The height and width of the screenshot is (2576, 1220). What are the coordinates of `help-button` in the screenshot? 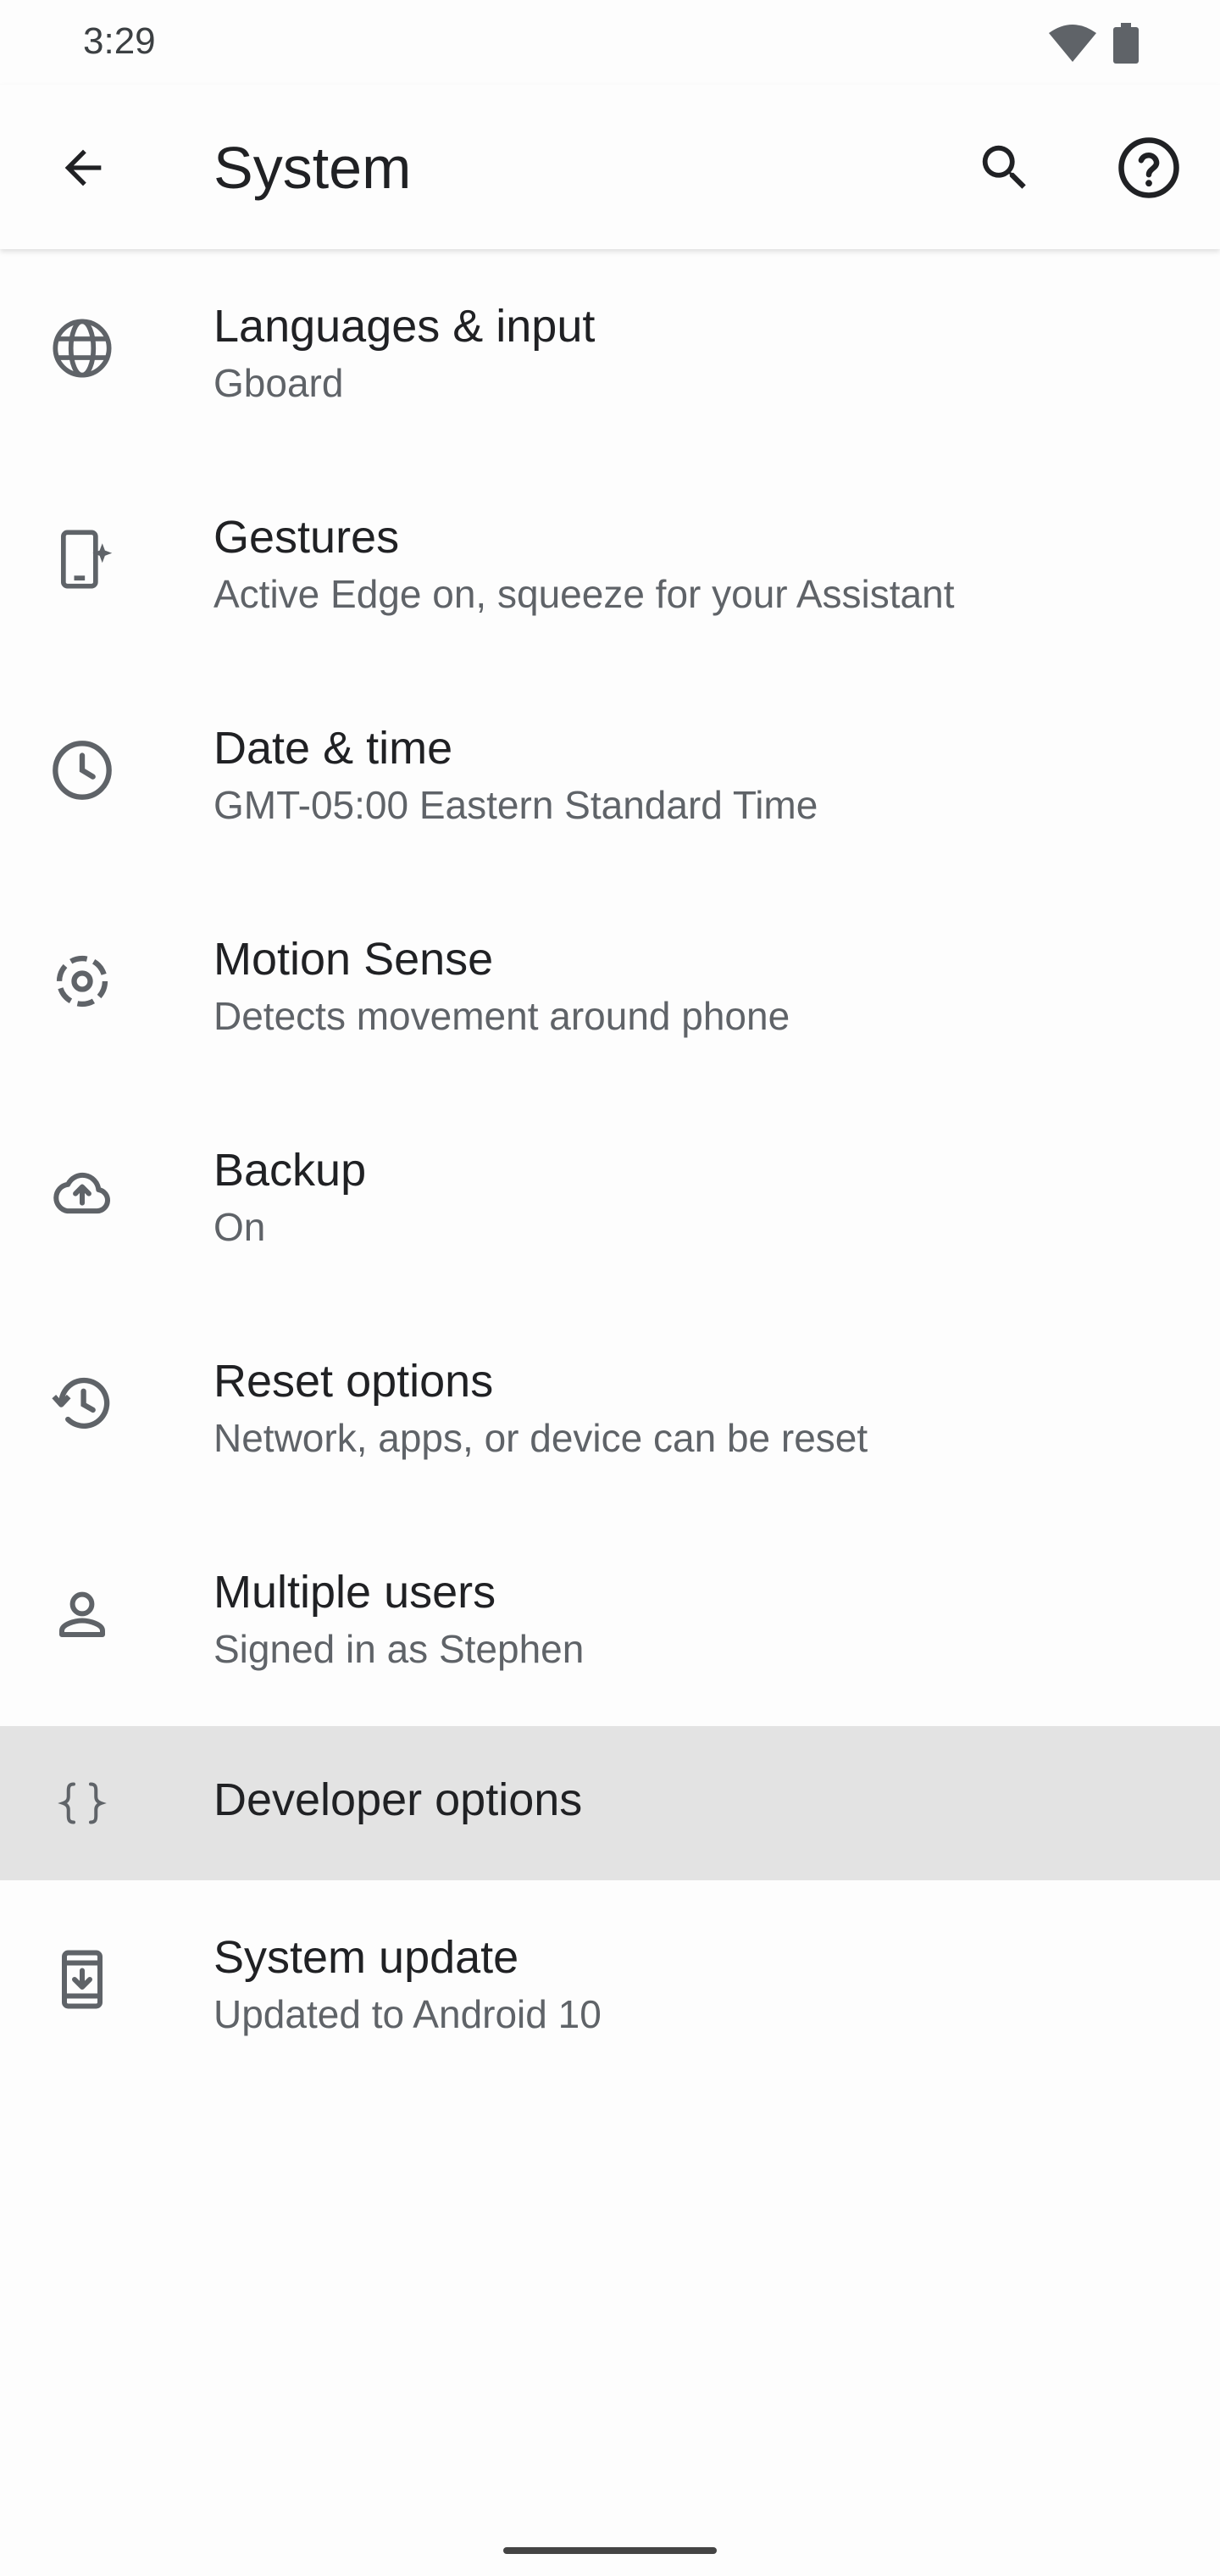 It's located at (1148, 167).